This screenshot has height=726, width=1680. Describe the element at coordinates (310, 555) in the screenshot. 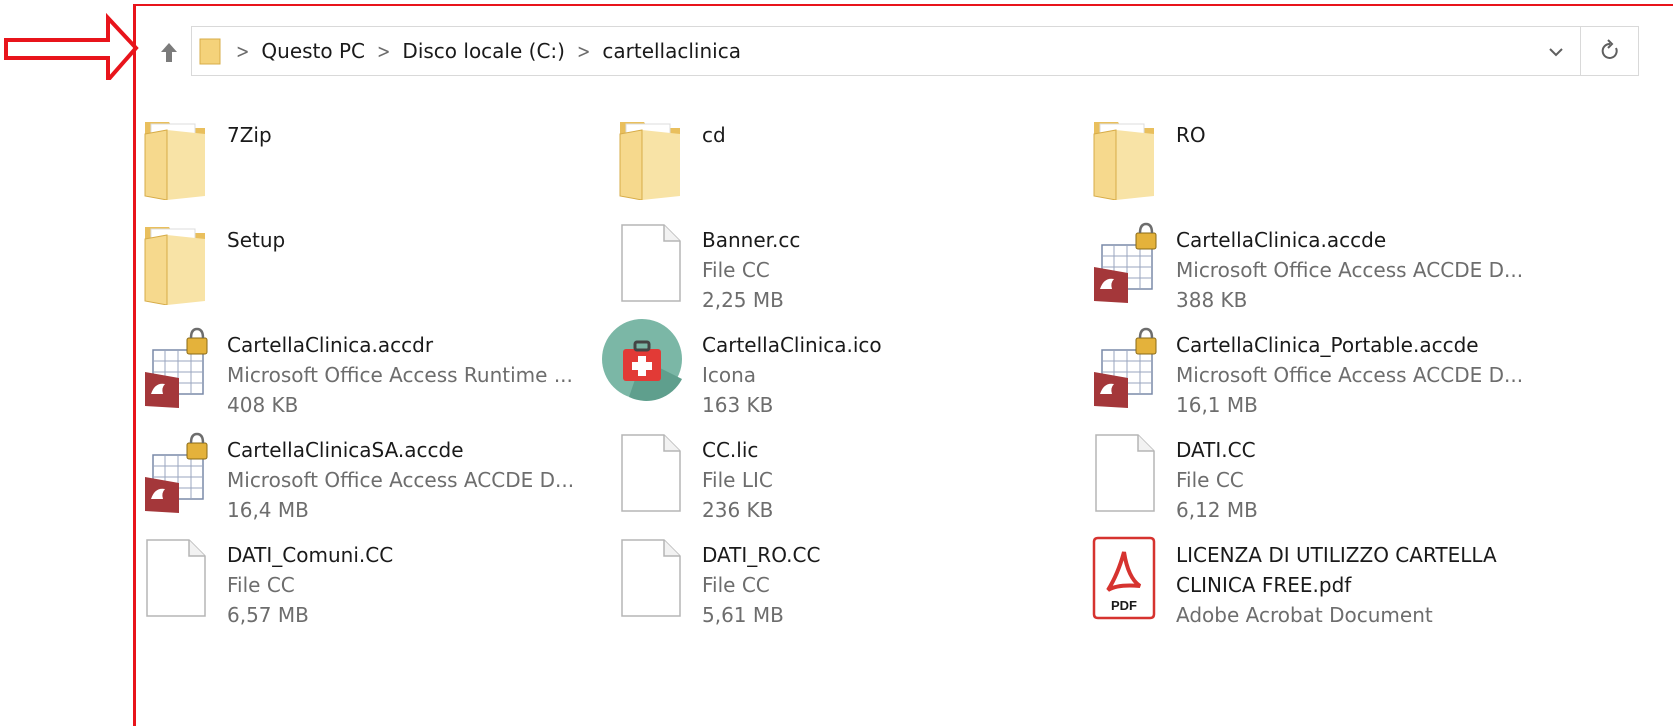

I see `file-name: DATI_Comuni.CC` at that location.